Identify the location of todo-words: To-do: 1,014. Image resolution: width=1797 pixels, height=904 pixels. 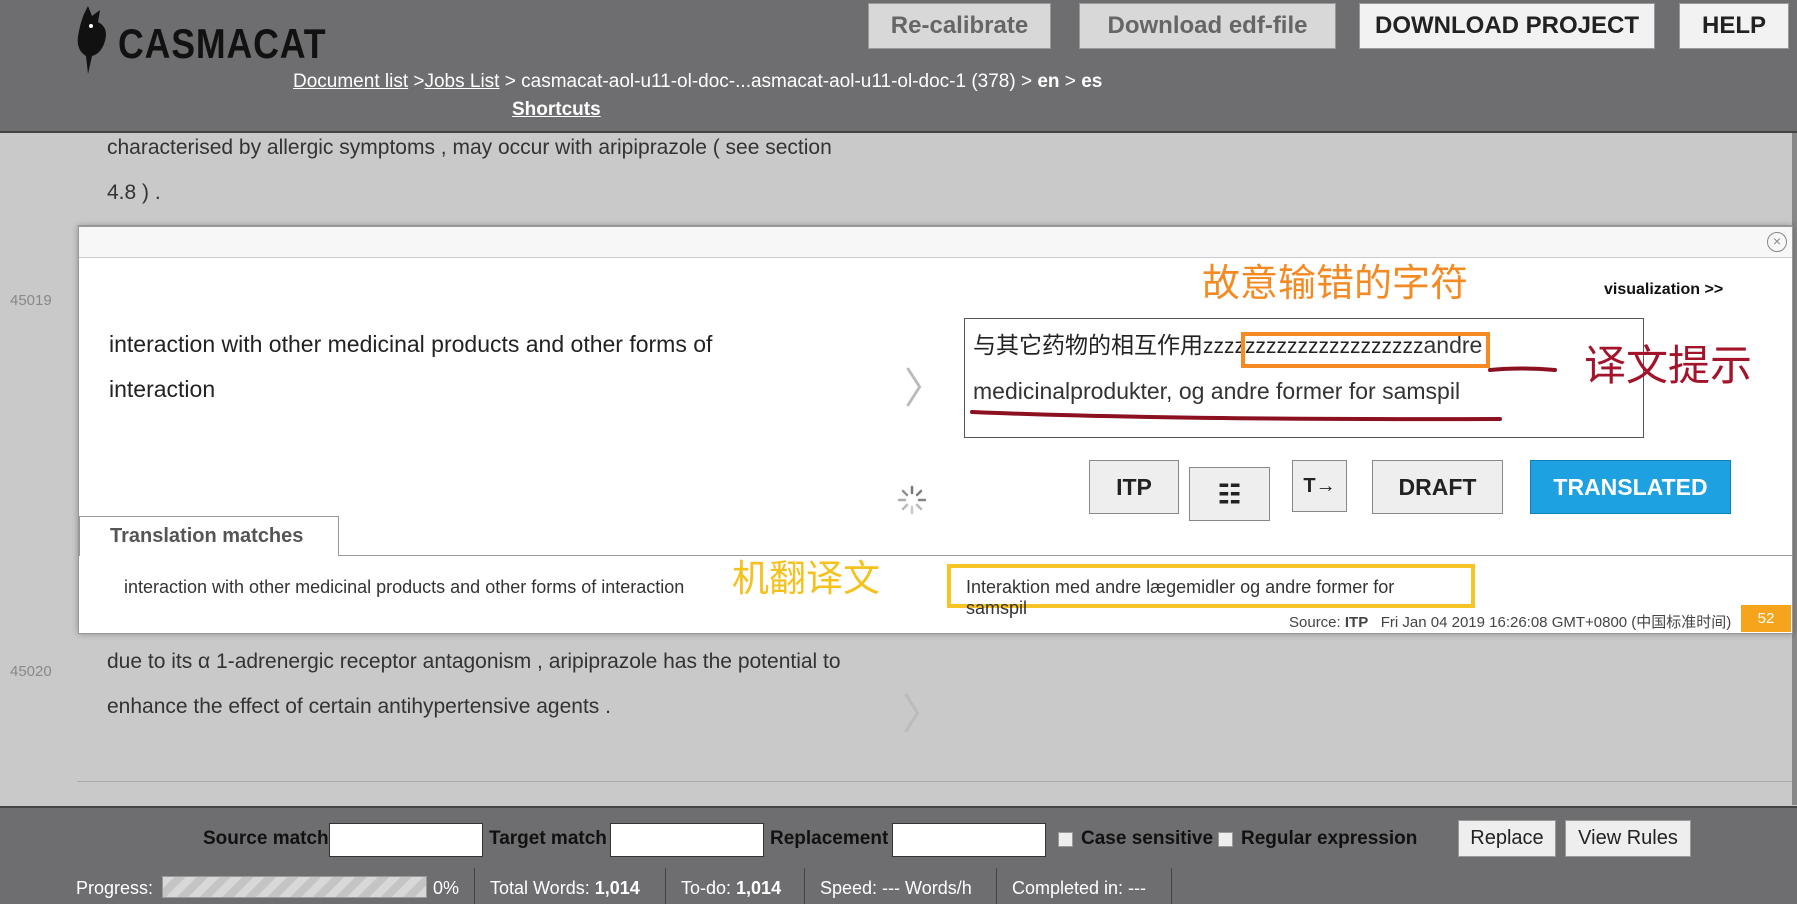
(731, 888).